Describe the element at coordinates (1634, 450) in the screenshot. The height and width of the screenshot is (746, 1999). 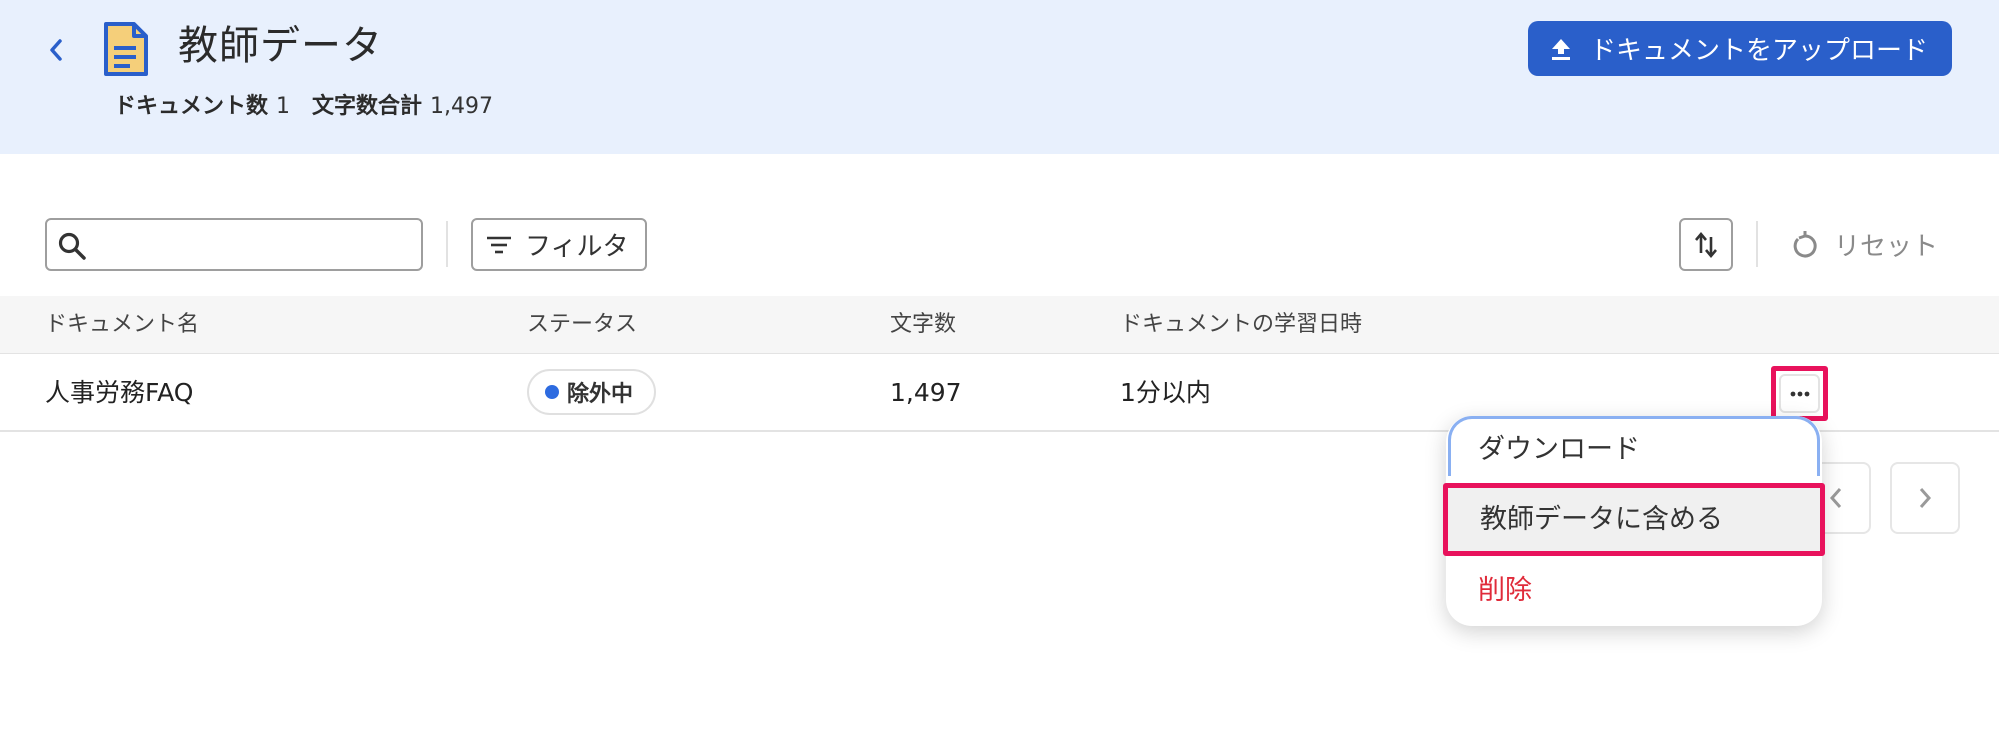
I see `menu-item-download: ダウンロード` at that location.